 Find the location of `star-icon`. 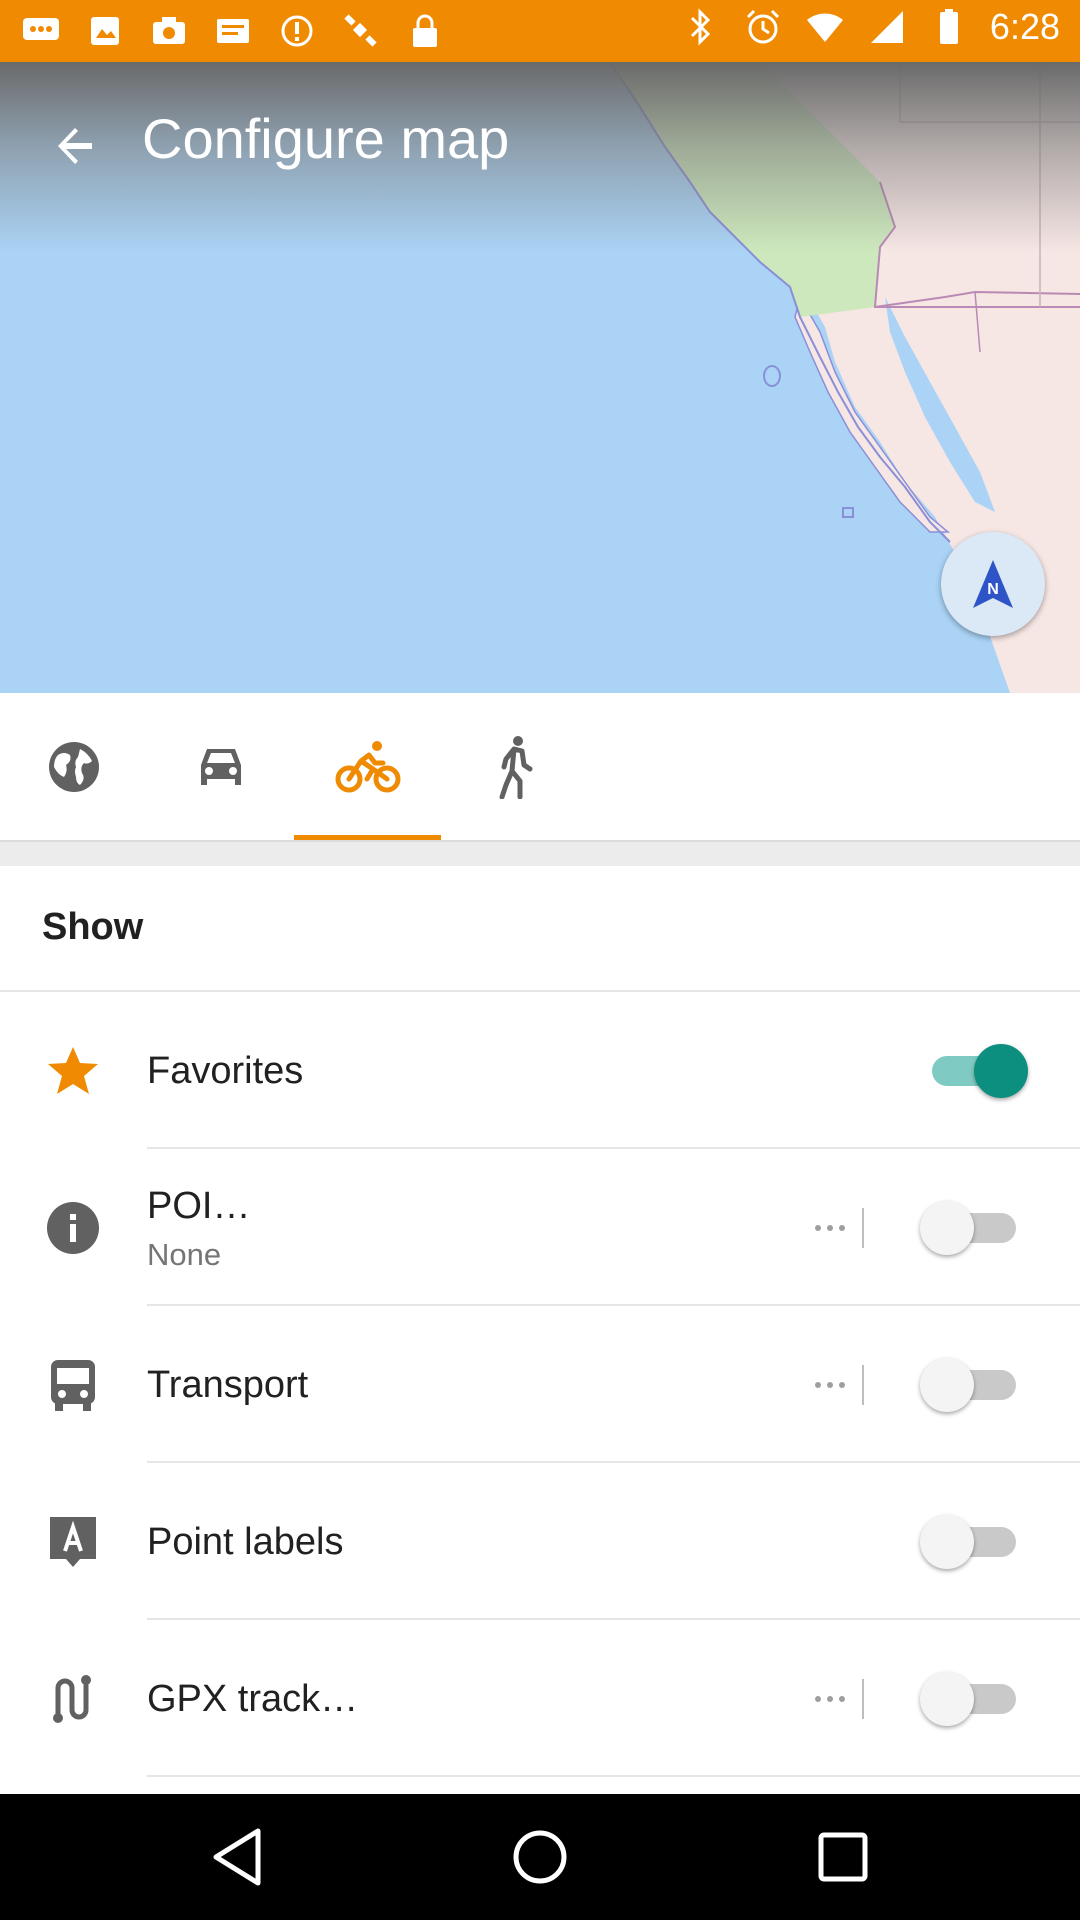

star-icon is located at coordinates (73, 1071).